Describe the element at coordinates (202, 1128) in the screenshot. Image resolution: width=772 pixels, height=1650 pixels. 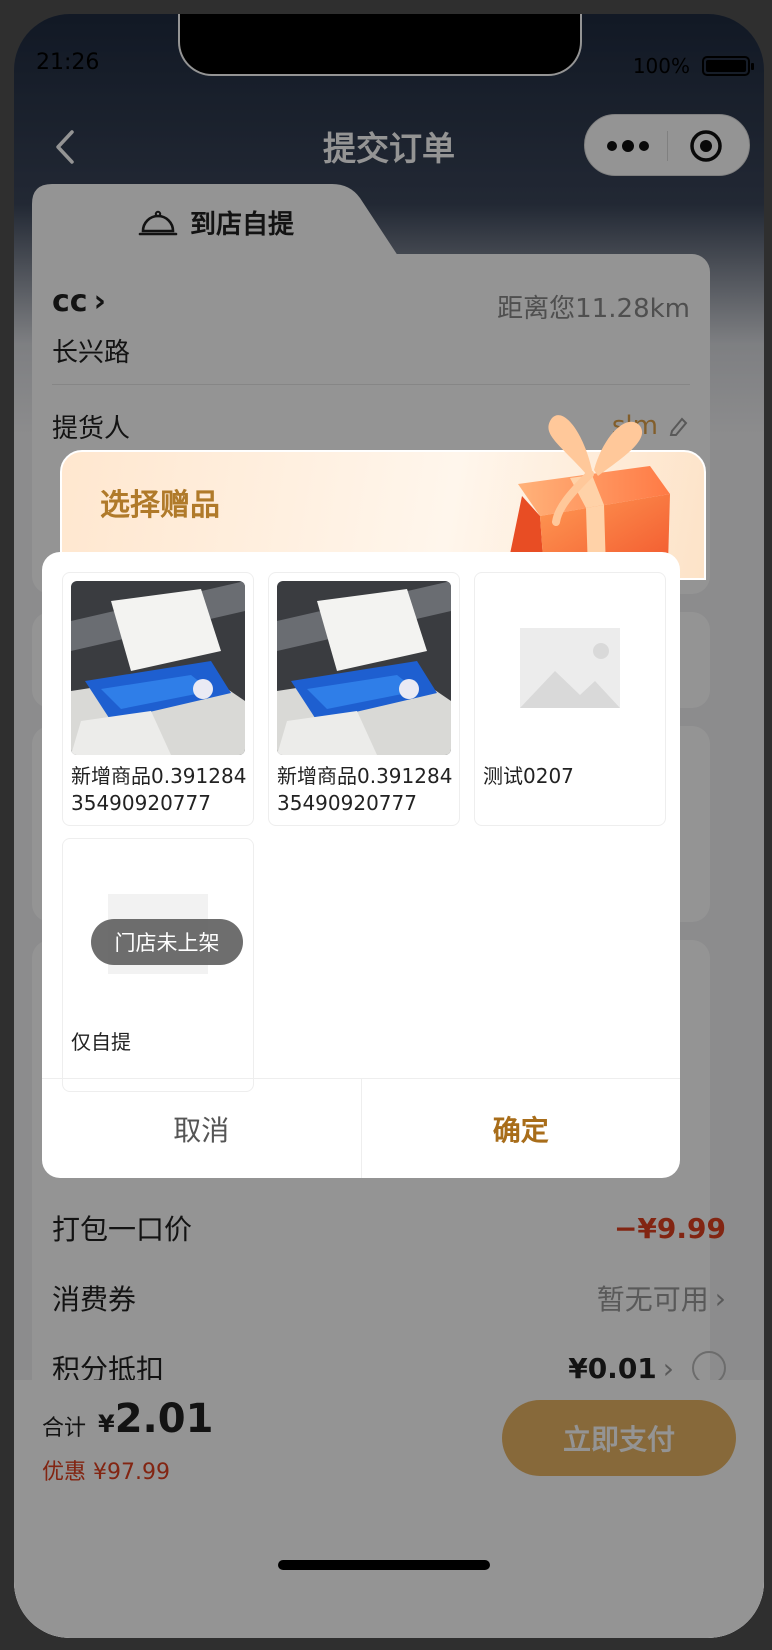
I see `cancel-button: 取消` at that location.